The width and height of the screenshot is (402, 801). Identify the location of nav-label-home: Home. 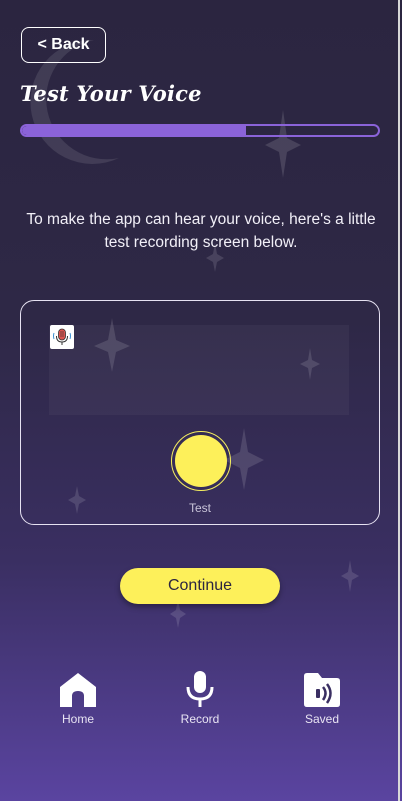
(77, 719).